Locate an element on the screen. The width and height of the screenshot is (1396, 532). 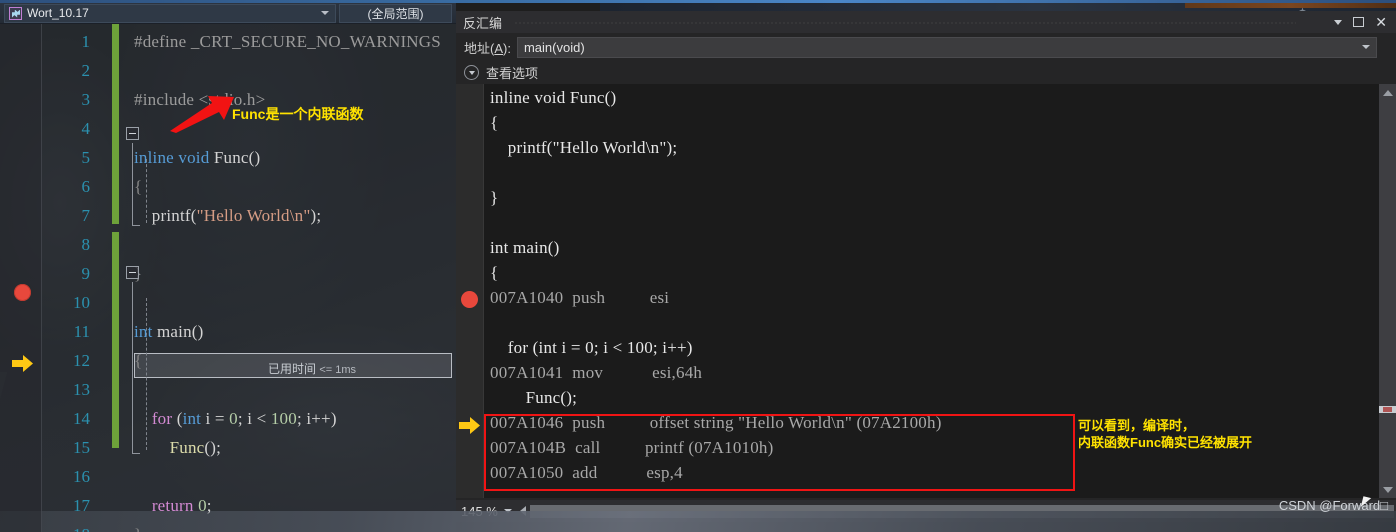
disassembly-title: 反汇编 is located at coordinates (483, 23).